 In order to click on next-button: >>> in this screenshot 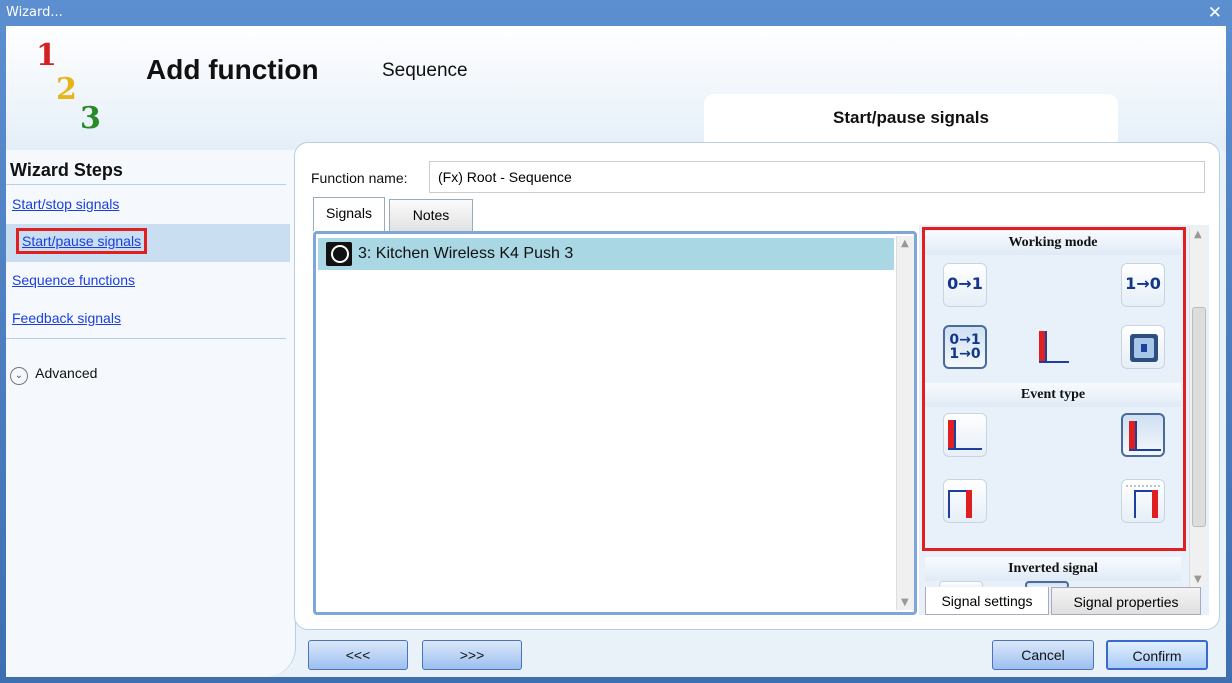, I will do `click(472, 655)`.